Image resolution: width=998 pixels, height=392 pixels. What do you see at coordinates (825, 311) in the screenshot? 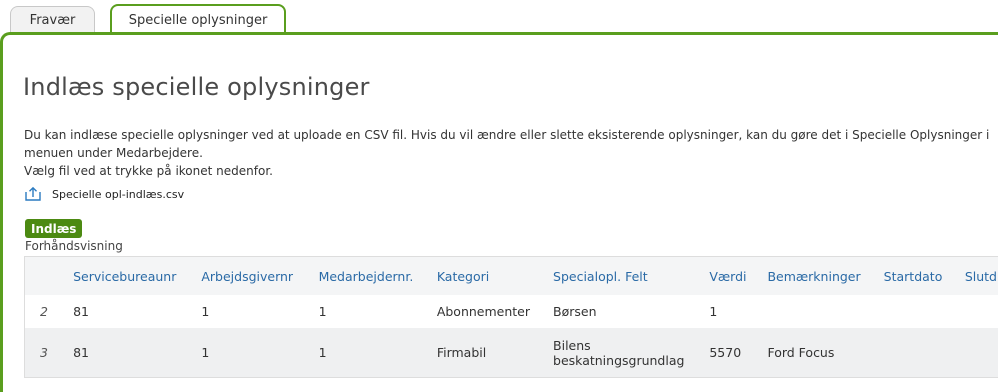
I see `cell-bemaerkninger` at bounding box center [825, 311].